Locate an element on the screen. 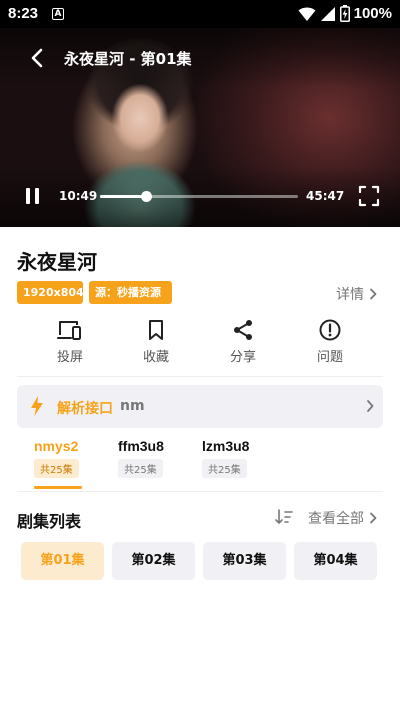 Image resolution: width=400 pixels, height=711 pixels. battery-charging-icon is located at coordinates (344, 13).